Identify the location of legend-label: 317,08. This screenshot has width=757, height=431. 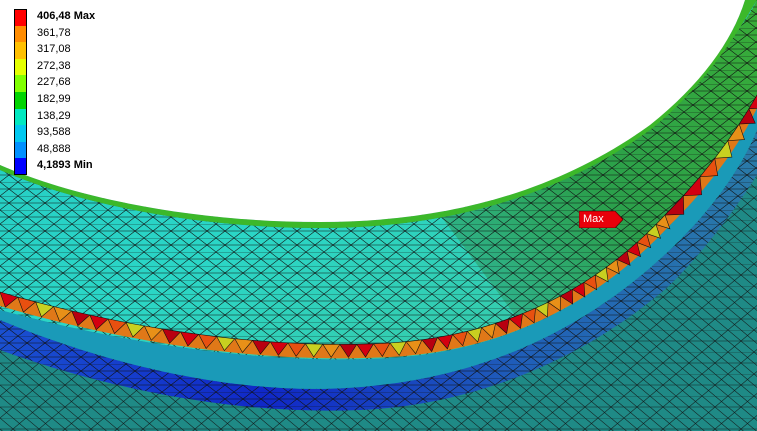
(54, 49).